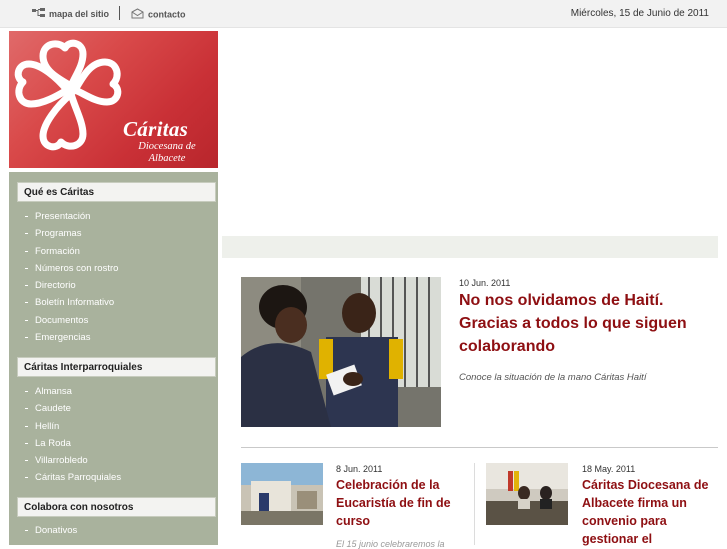 The width and height of the screenshot is (727, 549). What do you see at coordinates (71, 233) in the screenshot?
I see `menu-item-programas: Programas` at bounding box center [71, 233].